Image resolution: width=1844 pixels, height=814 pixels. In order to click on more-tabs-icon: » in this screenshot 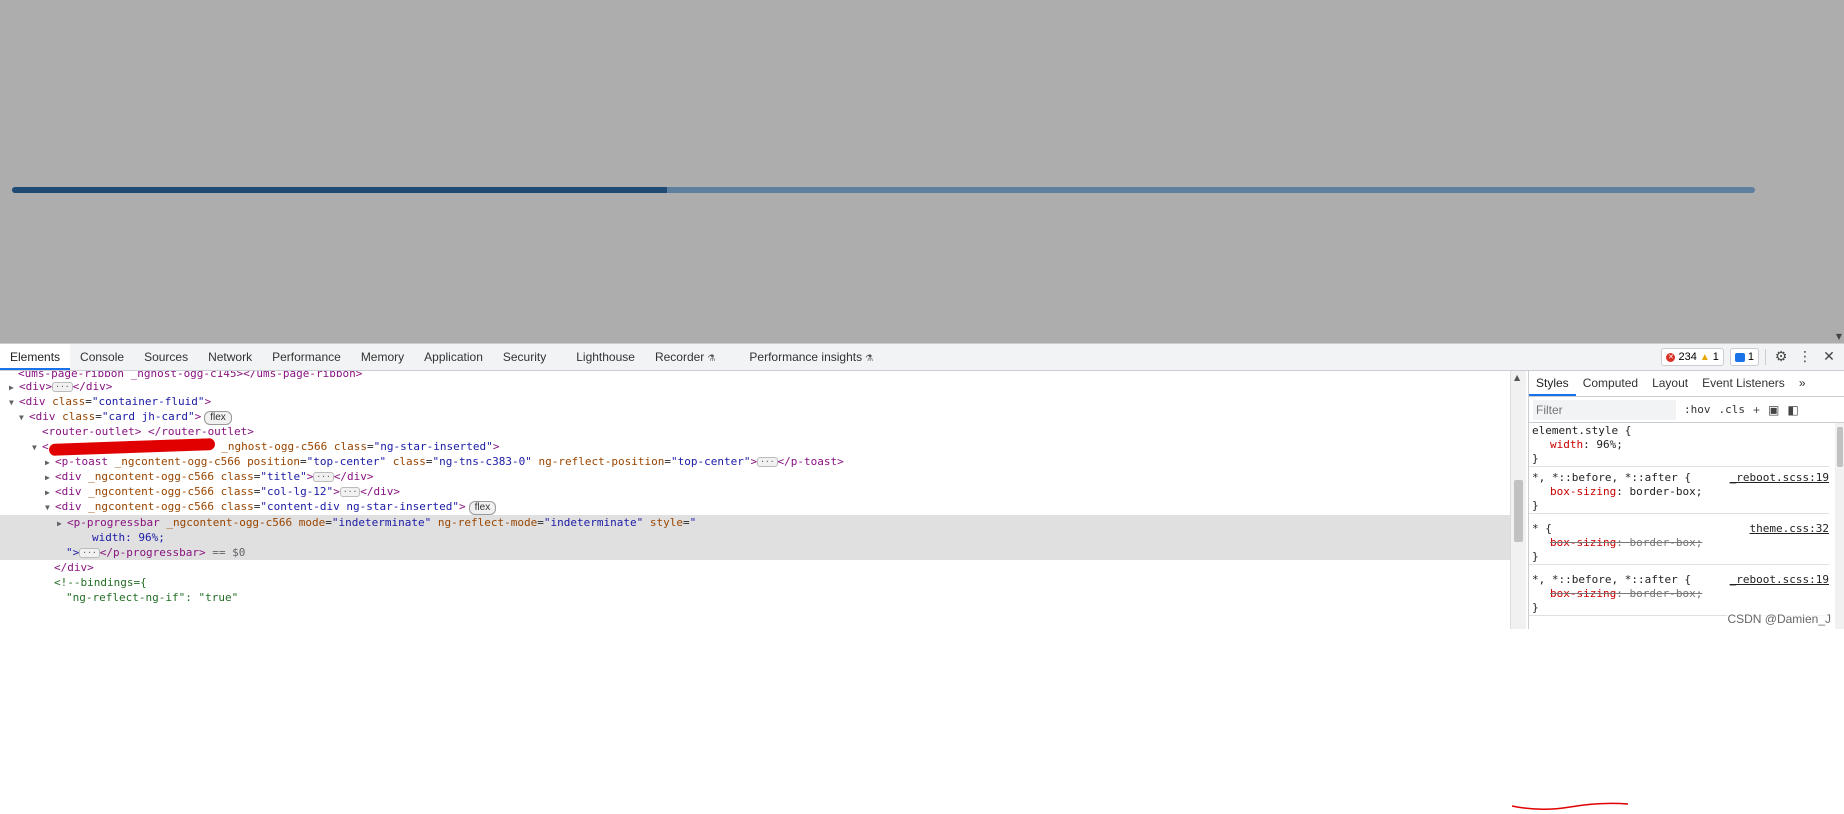, I will do `click(1802, 383)`.